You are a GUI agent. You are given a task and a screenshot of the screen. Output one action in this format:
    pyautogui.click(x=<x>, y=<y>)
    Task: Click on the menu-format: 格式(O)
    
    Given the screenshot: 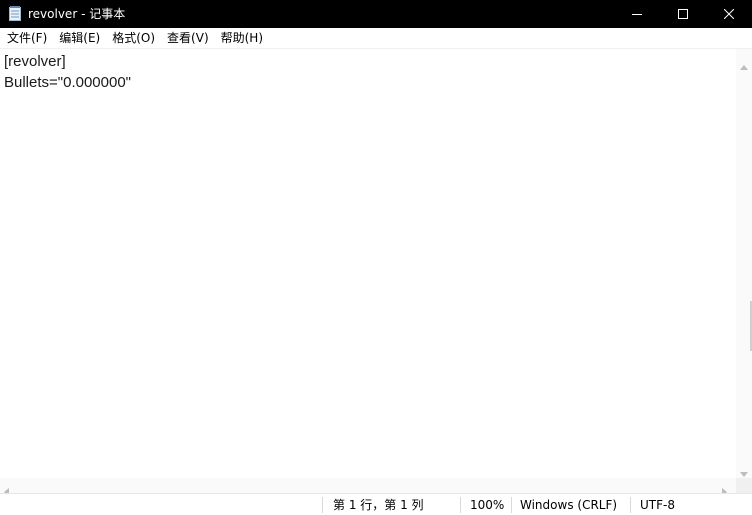 What is the action you would take?
    pyautogui.click(x=133, y=38)
    